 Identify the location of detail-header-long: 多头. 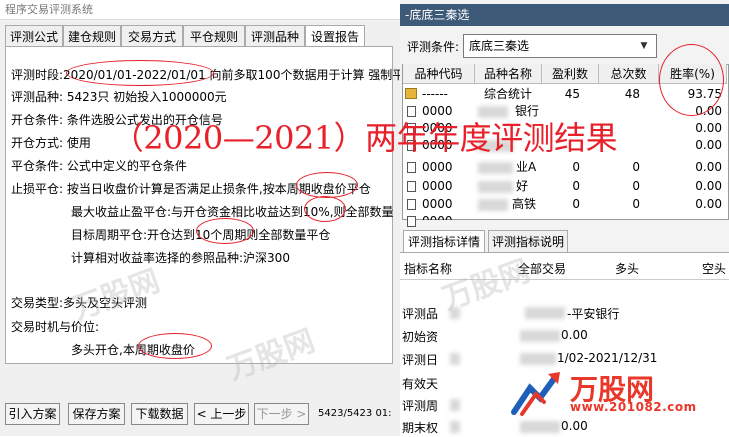
(627, 269).